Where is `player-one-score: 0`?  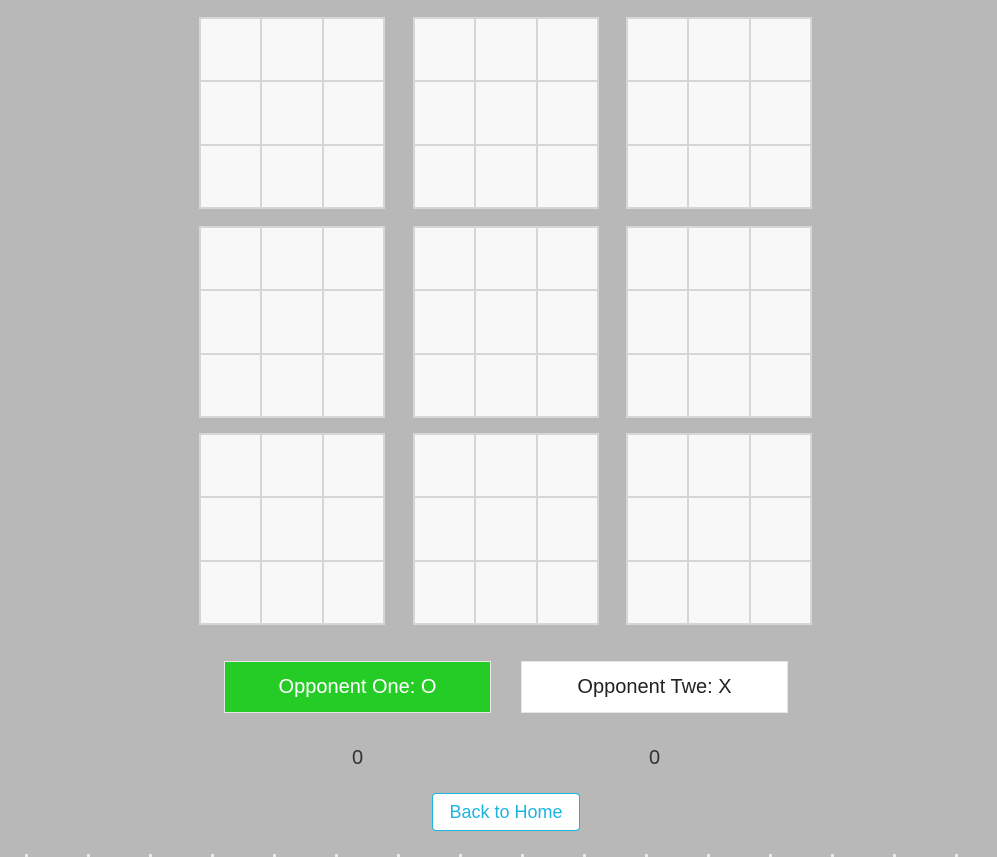
player-one-score: 0 is located at coordinates (357, 758).